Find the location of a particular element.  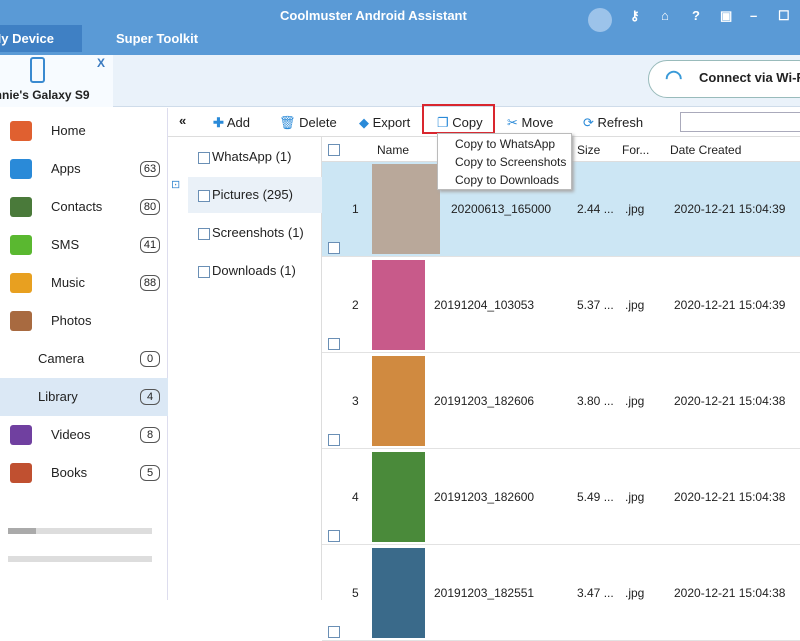

close-device-icon: X is located at coordinates (101, 63).